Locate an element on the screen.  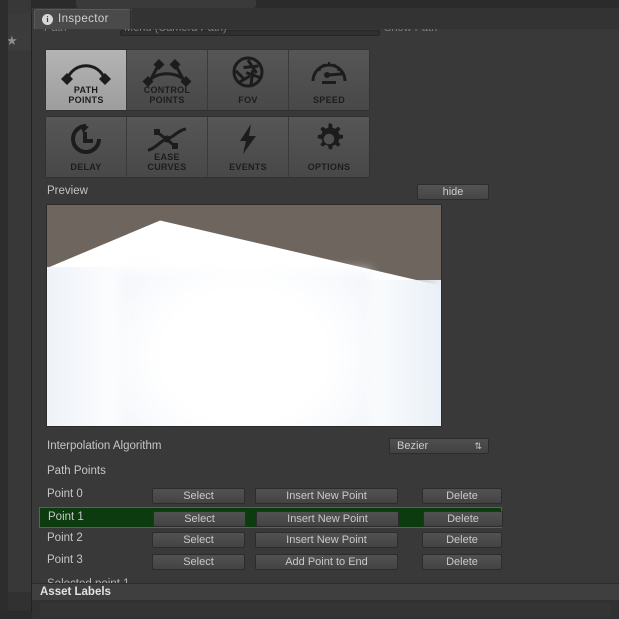
mode-row-2: DELAY EASE CURVES EVENTS OPTIONS is located at coordinates (207, 147).